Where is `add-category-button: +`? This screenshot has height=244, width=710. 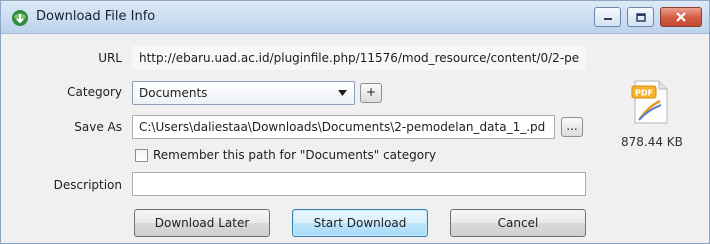
add-category-button: + is located at coordinates (371, 93).